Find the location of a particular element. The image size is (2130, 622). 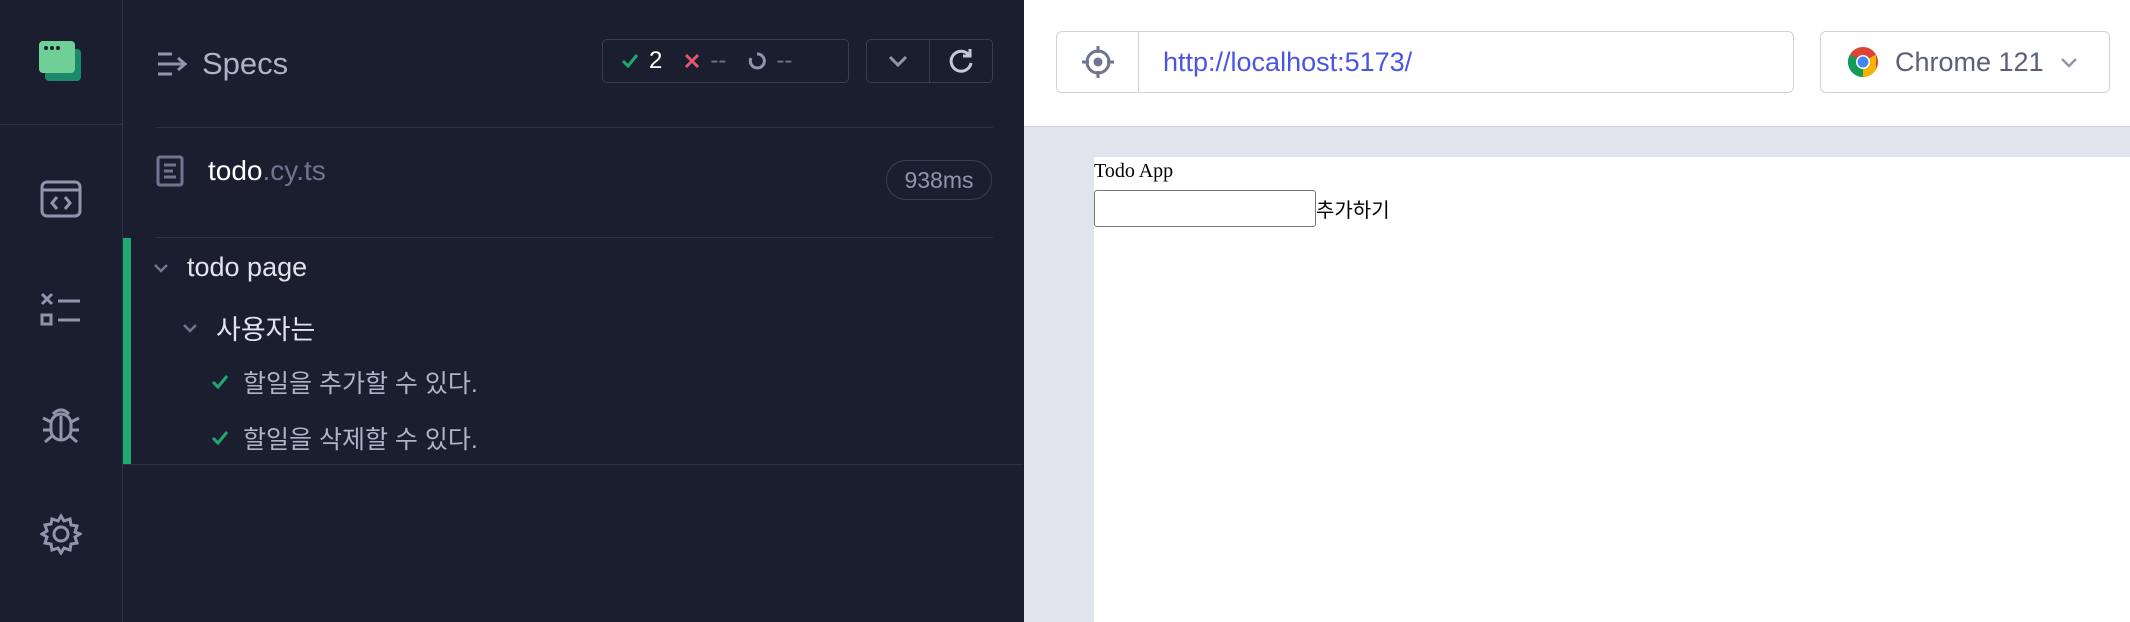

expand-collapse-button is located at coordinates (898, 61).